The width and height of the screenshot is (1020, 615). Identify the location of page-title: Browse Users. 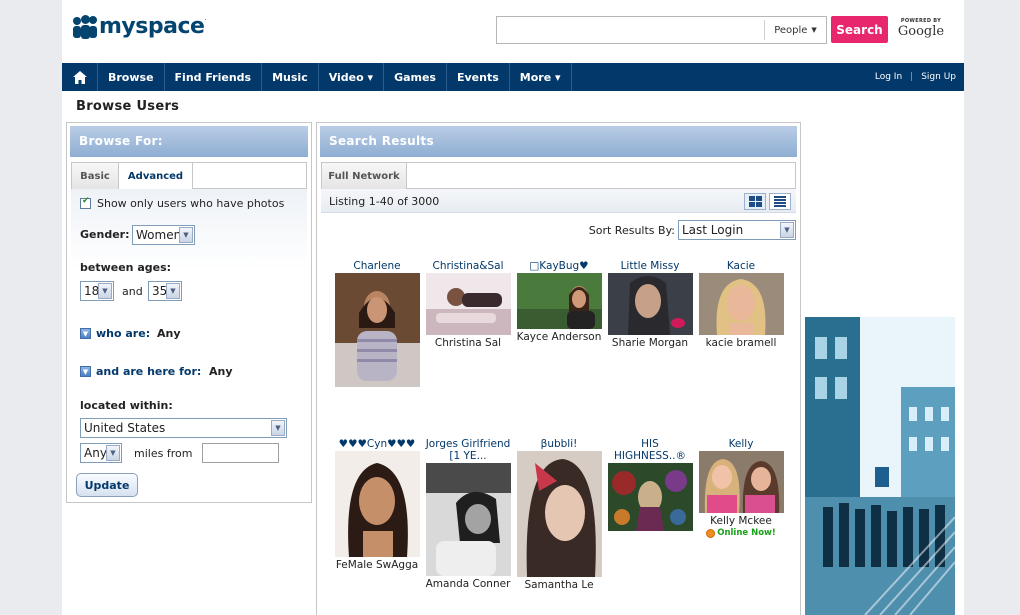
(128, 106).